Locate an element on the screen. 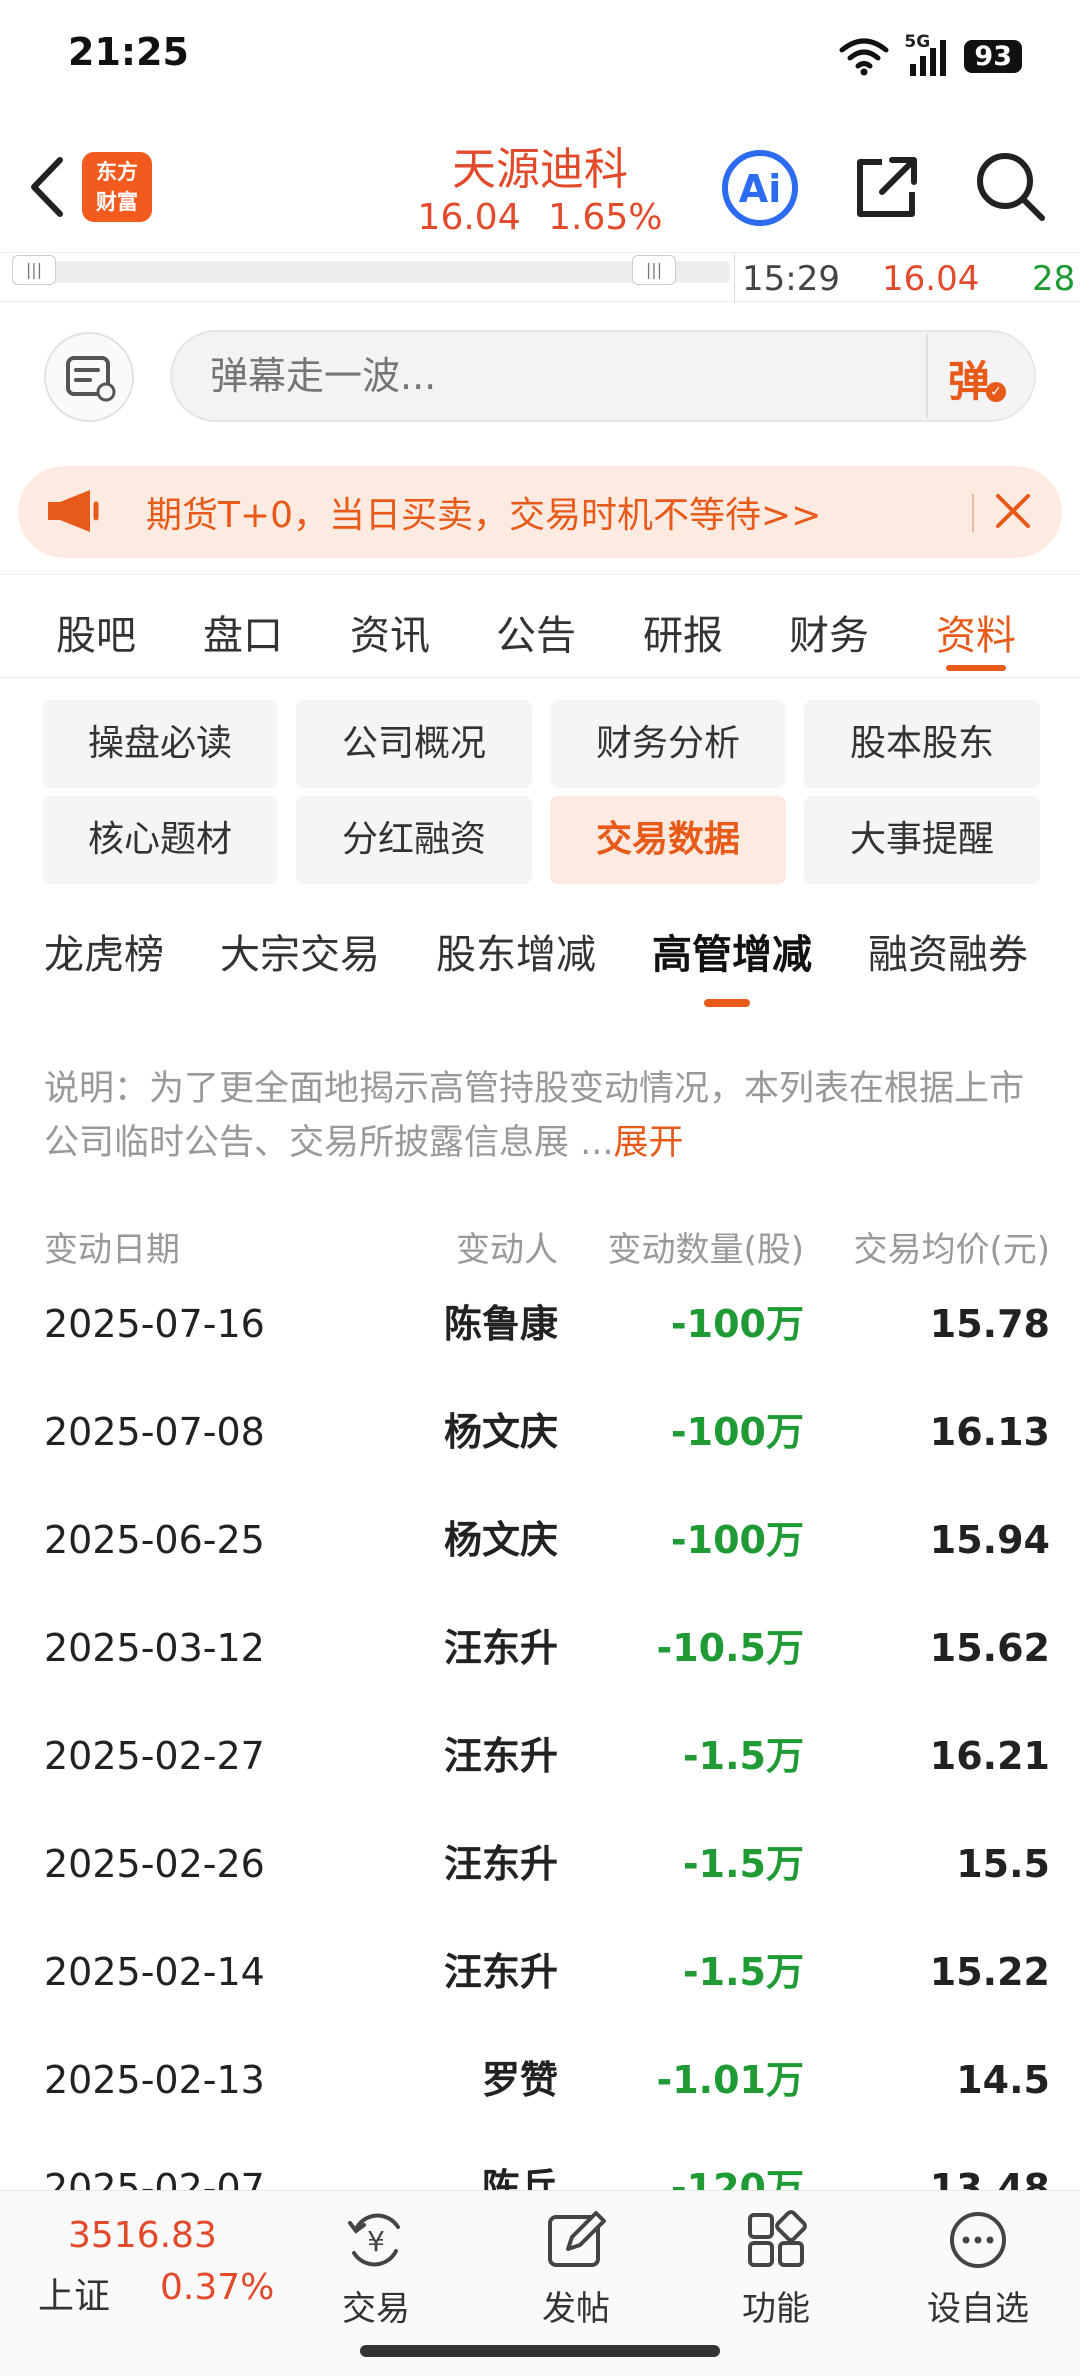  tab-announcements: 公告 is located at coordinates (536, 632).